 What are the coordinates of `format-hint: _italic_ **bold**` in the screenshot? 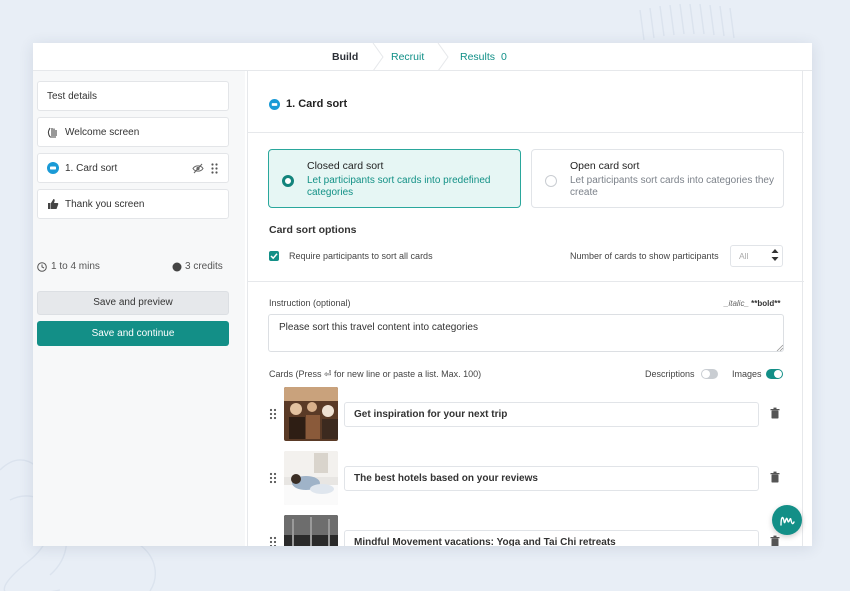 It's located at (752, 303).